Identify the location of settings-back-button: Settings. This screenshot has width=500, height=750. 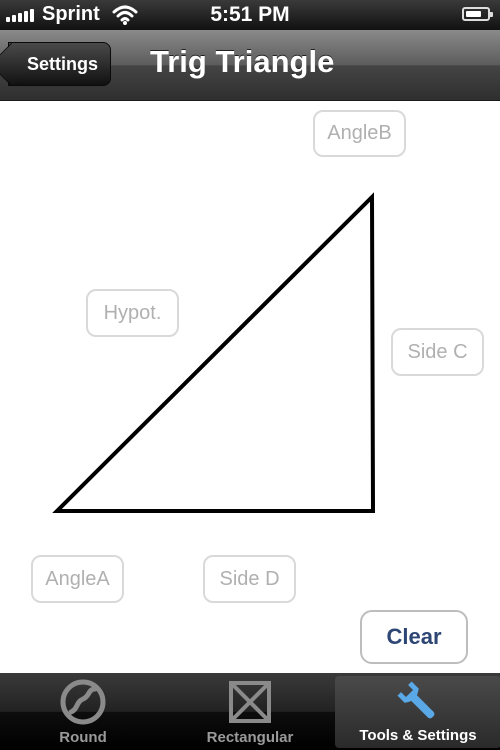
(60, 64).